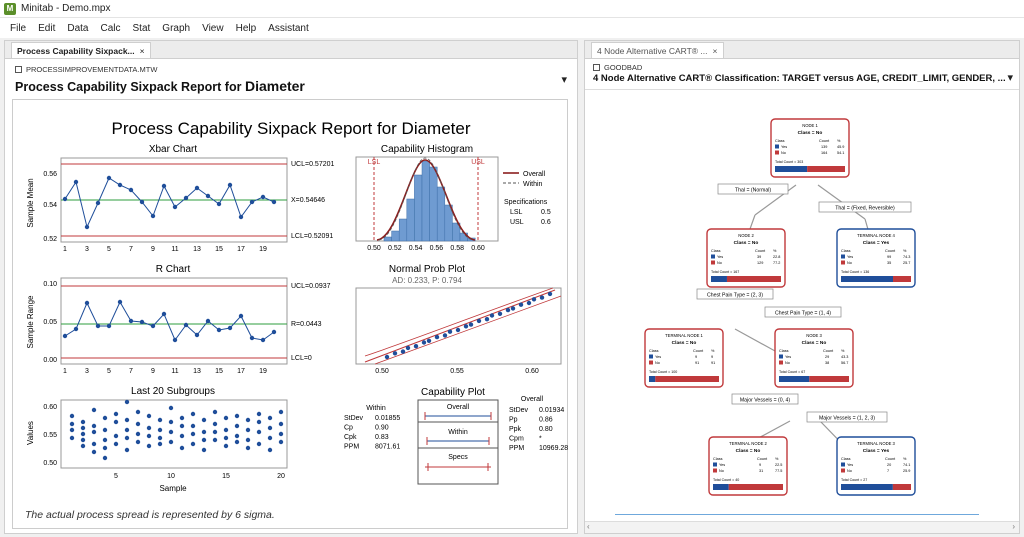  What do you see at coordinates (854, 480) in the screenshot?
I see `node-total: Total Count = 27` at bounding box center [854, 480].